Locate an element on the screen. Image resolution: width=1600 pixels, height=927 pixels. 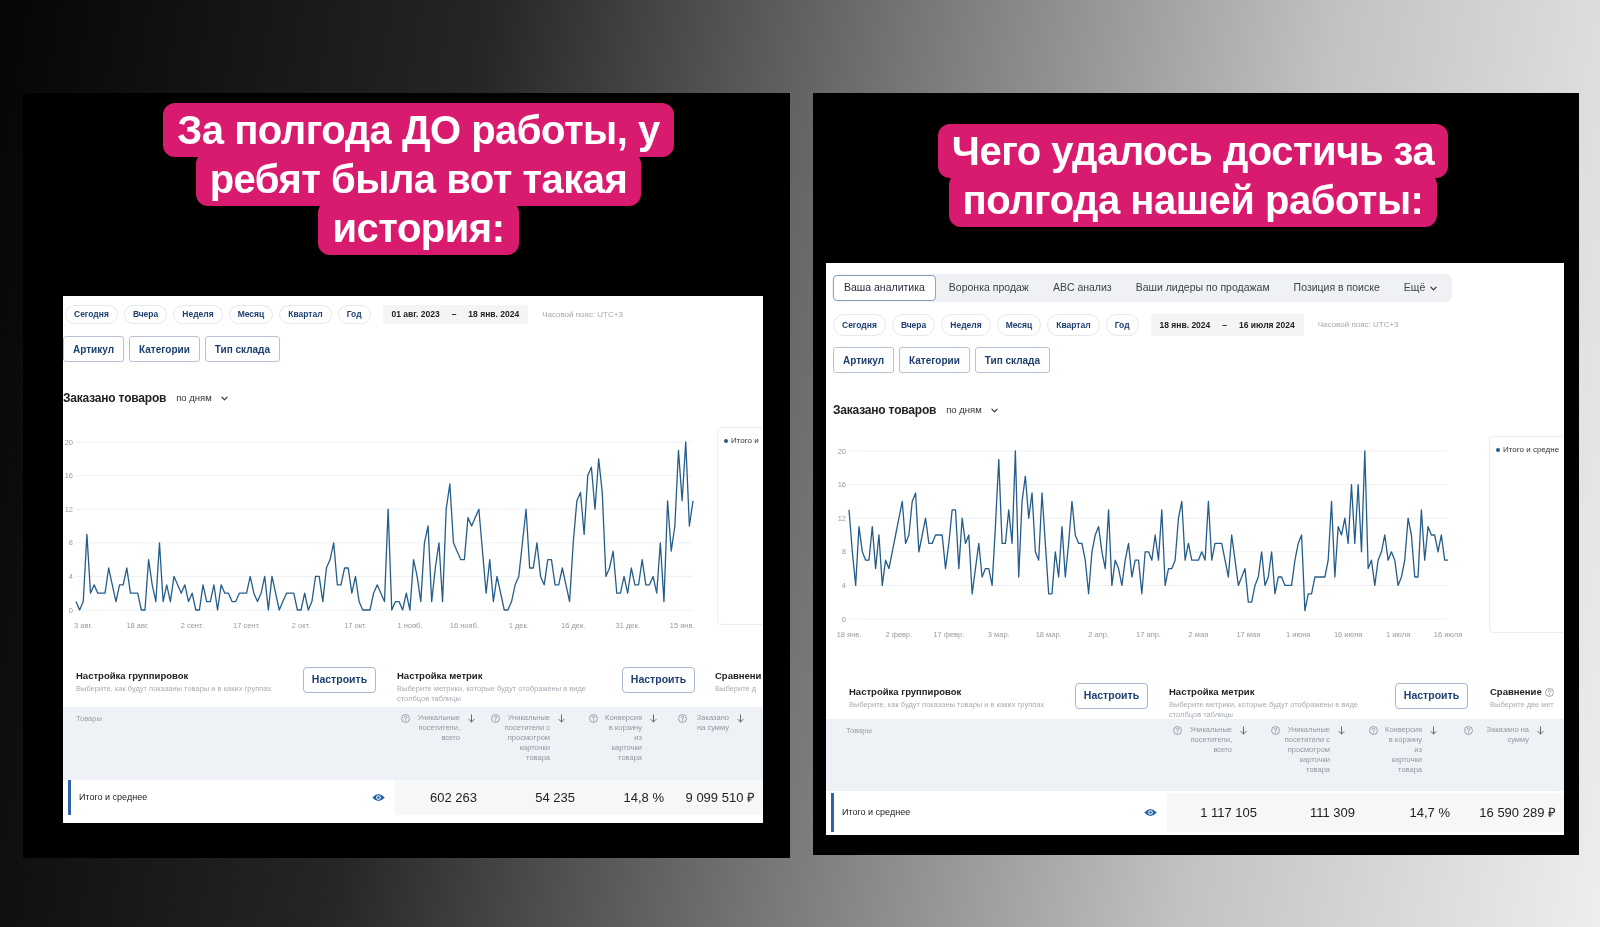
settings-title: Сравнени is located at coordinates (738, 676).